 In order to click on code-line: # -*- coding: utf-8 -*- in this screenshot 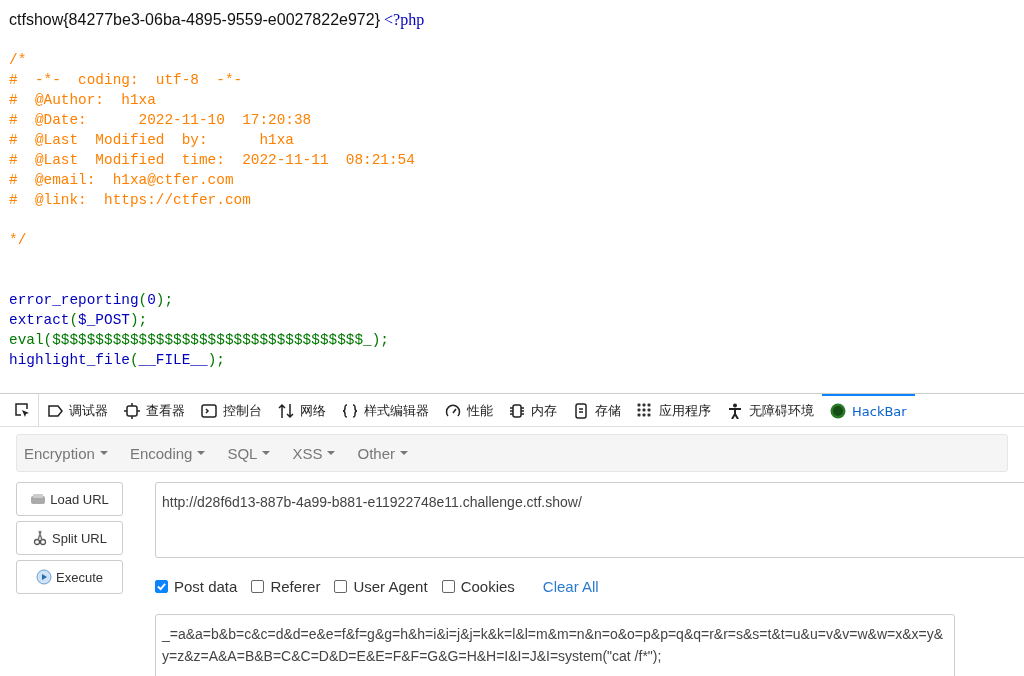, I will do `click(126, 80)`.